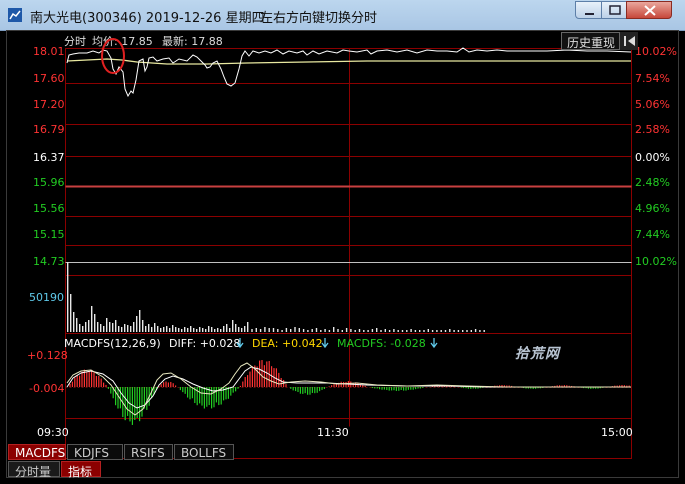 The width and height of the screenshot is (685, 484). Describe the element at coordinates (652, 182) in the screenshot. I see `percent-tick: 2.48%` at that location.